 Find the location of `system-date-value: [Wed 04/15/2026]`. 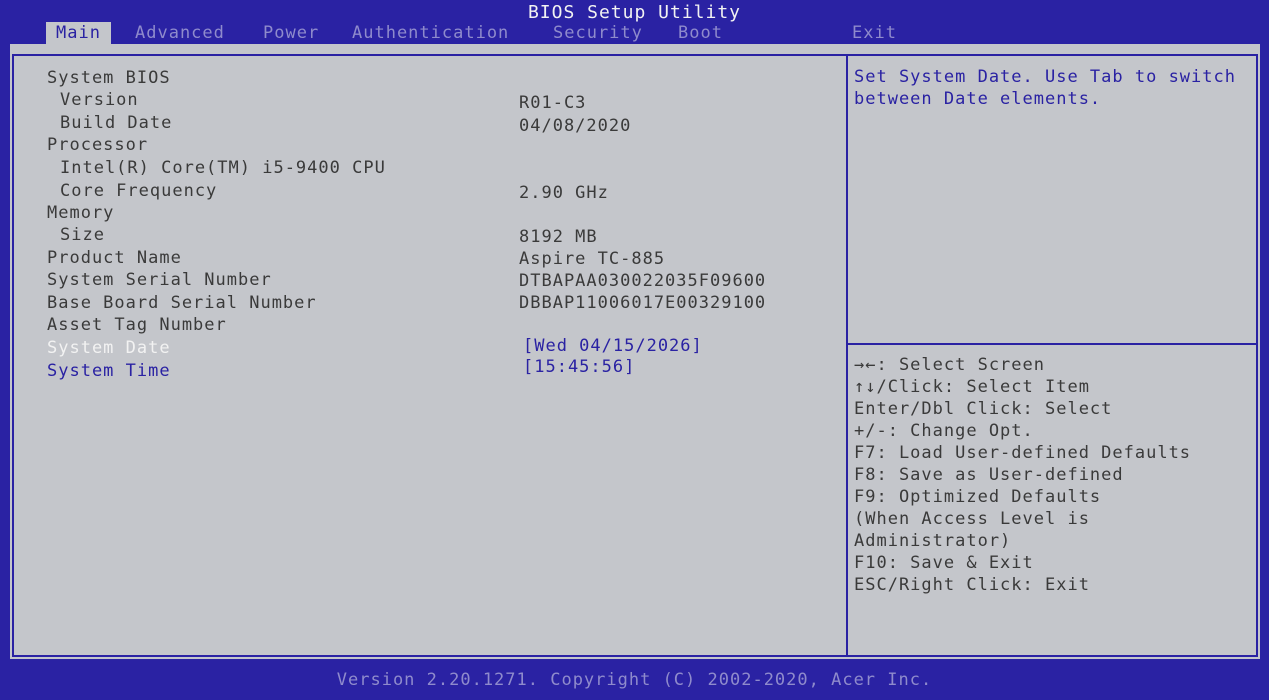

system-date-value: [Wed 04/15/2026] is located at coordinates (613, 346).